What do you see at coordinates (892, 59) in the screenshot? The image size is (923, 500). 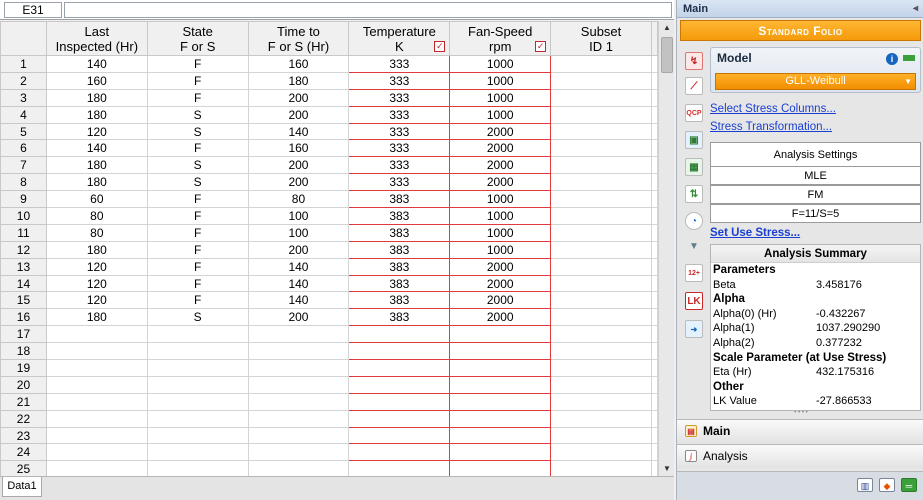 I see `info-icon: i` at bounding box center [892, 59].